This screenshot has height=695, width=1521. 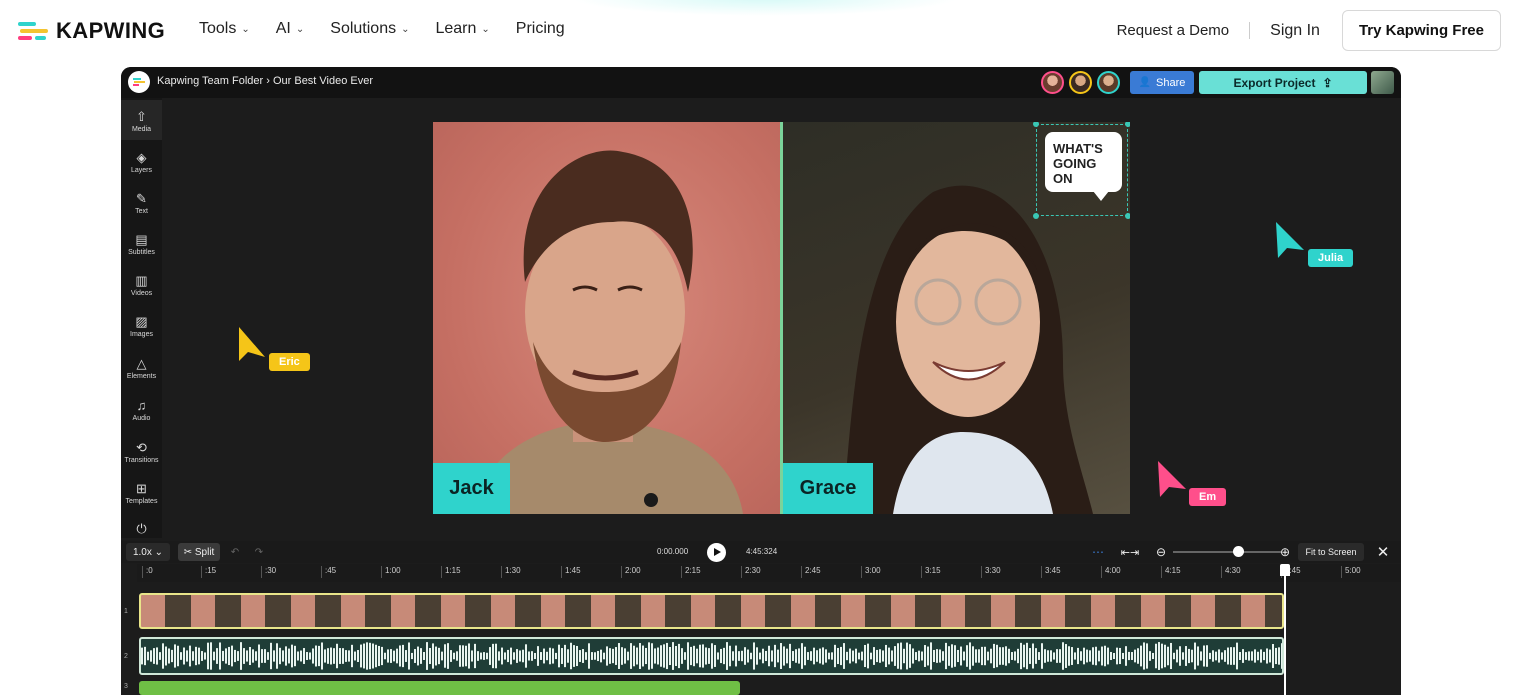 I want to click on fit-to-screen-button: Fit to Screen, so click(x=1331, y=552).